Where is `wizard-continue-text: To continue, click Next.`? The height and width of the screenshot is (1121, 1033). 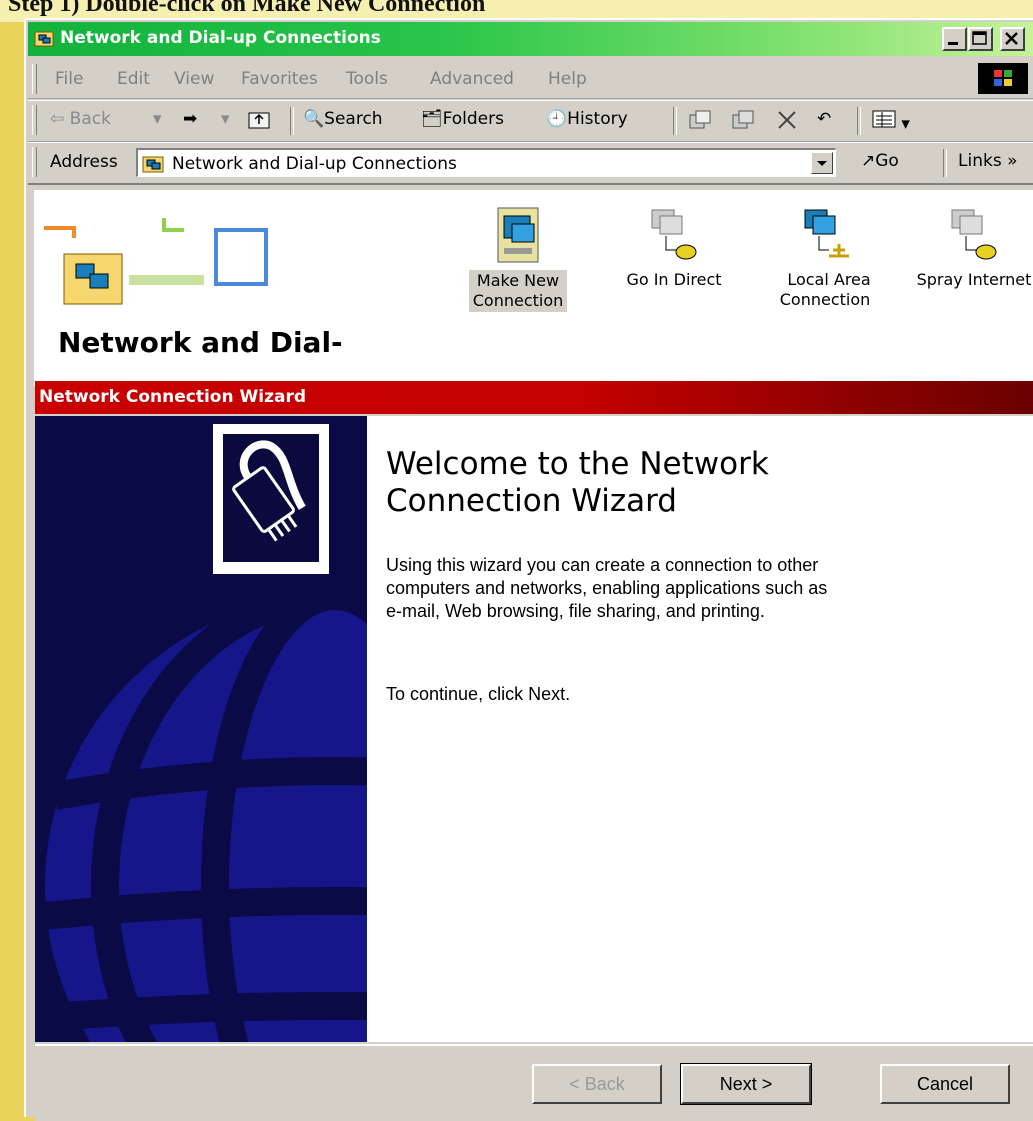 wizard-continue-text: To continue, click Next. is located at coordinates (478, 694).